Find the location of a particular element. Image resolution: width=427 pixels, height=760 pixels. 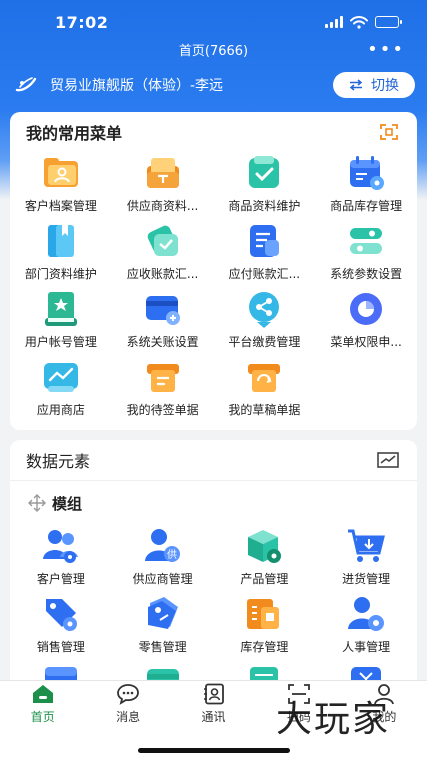

menu-item-app-store: 应用商店 is located at coordinates (61, 390).